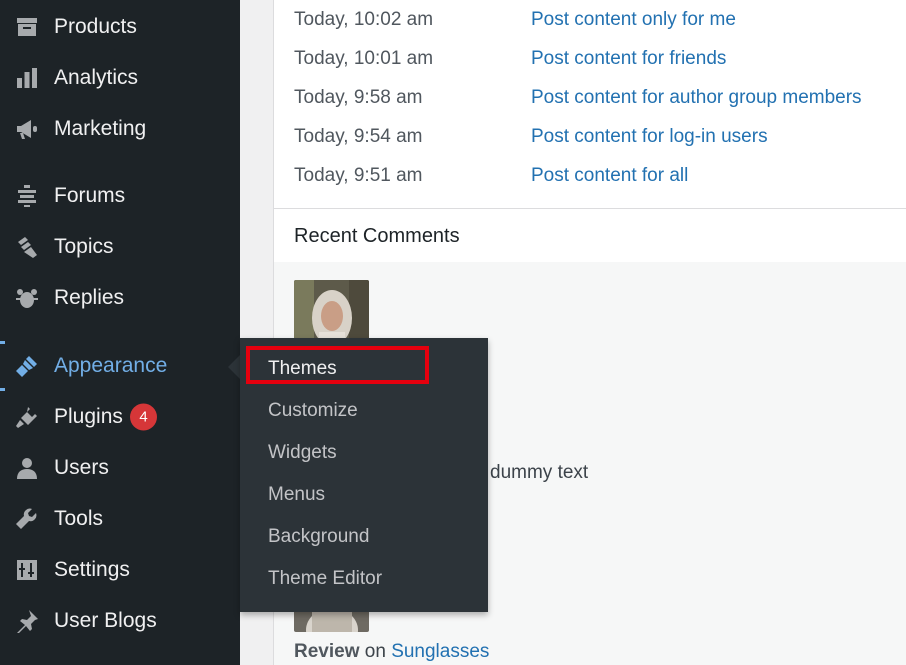 The height and width of the screenshot is (665, 906). Describe the element at coordinates (375, 651) in the screenshot. I see `review-on: on` at that location.